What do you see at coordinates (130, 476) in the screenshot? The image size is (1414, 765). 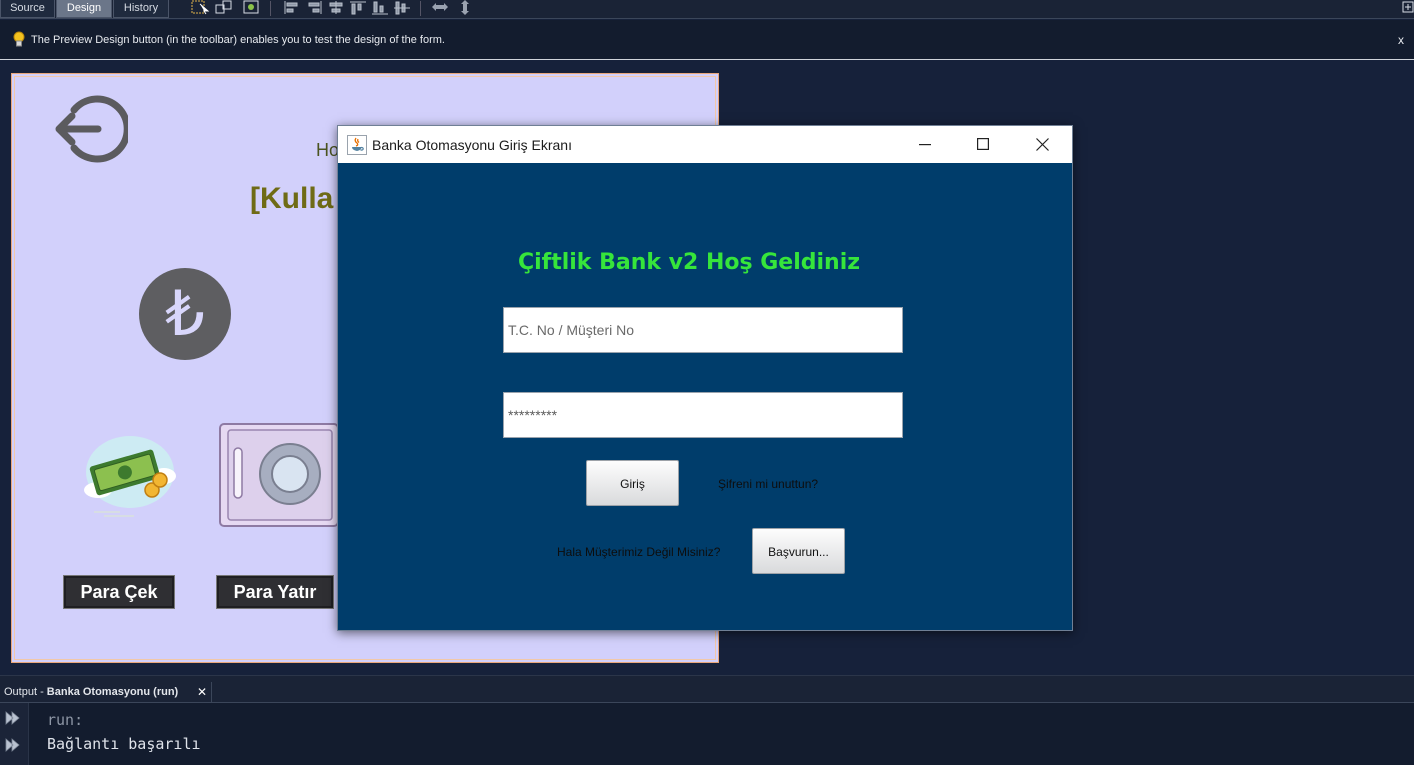 I see `money-cash-icon` at bounding box center [130, 476].